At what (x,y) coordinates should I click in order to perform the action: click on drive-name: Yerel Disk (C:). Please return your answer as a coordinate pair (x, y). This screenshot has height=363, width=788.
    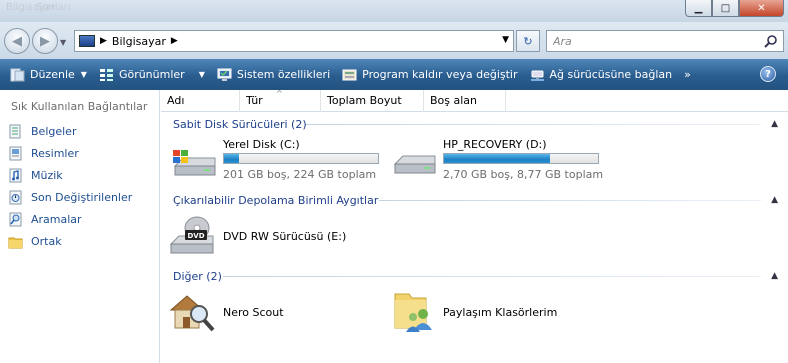
    Looking at the image, I should click on (261, 144).